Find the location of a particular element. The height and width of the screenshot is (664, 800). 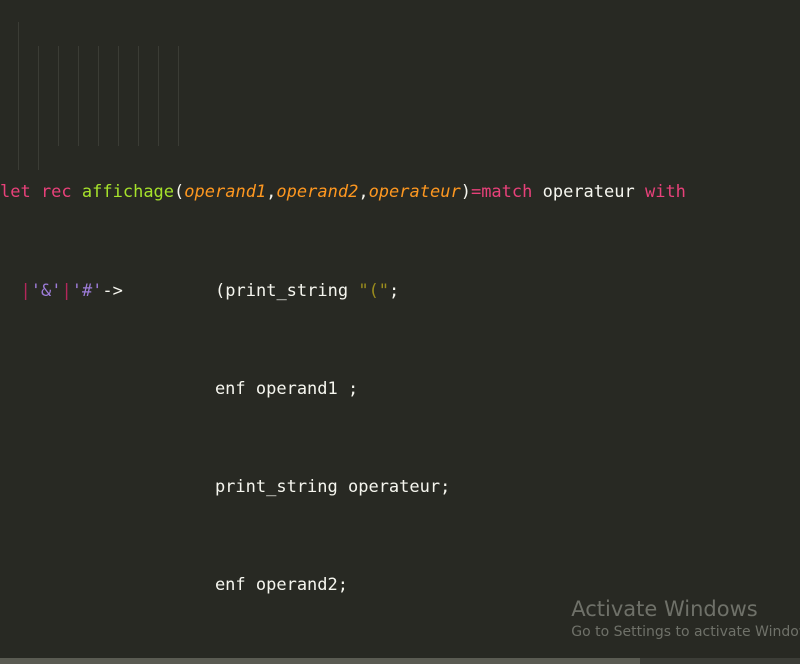

token-statement: enf operand2; is located at coordinates (281, 585).